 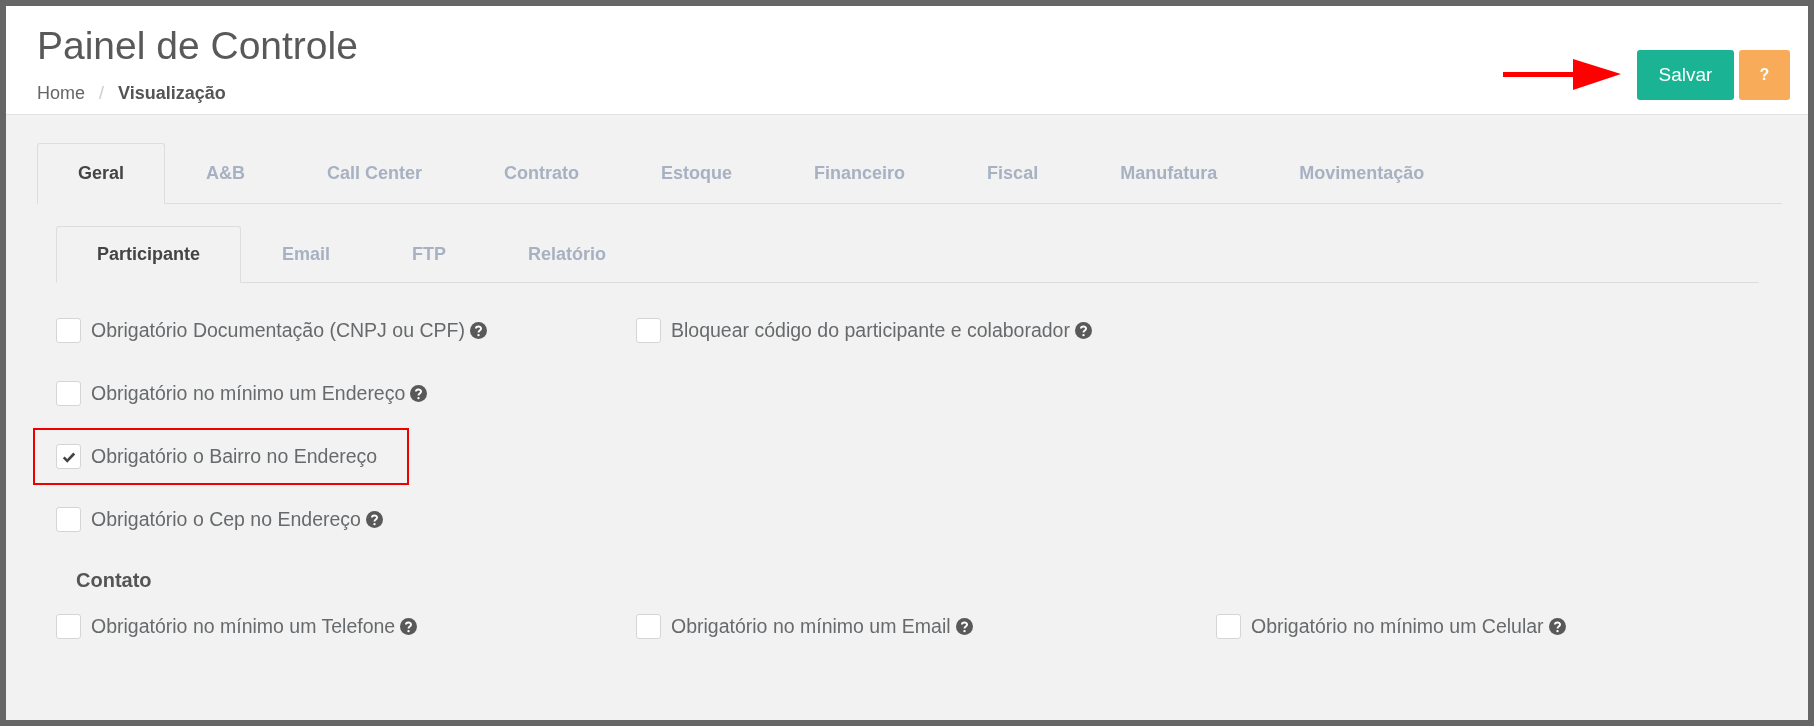 I want to click on checkbox-label: Obrigatório o Bairro no Endereço, so click(x=234, y=456).